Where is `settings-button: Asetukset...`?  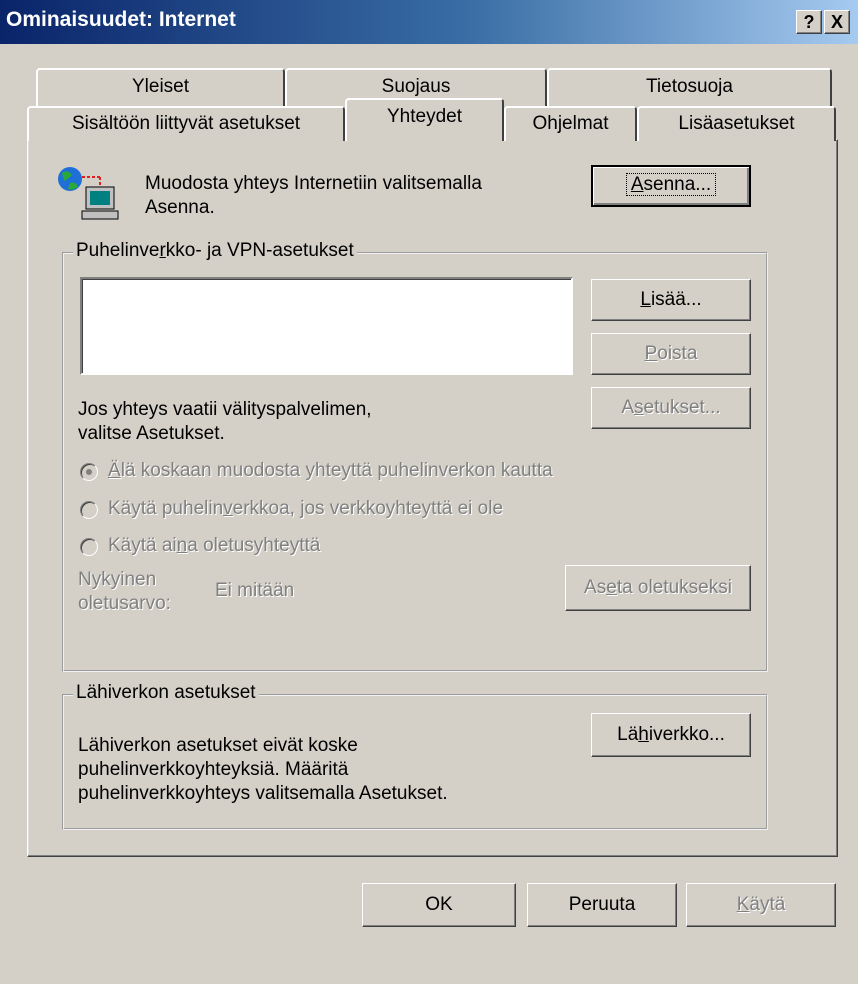 settings-button: Asetukset... is located at coordinates (671, 408).